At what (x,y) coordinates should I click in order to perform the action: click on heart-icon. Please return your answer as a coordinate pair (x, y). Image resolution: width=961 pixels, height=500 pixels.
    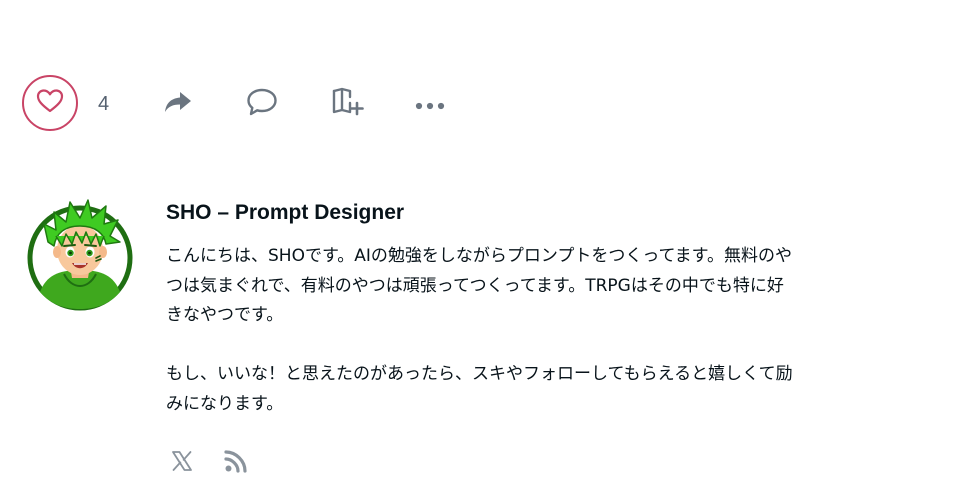
    Looking at the image, I should click on (50, 103).